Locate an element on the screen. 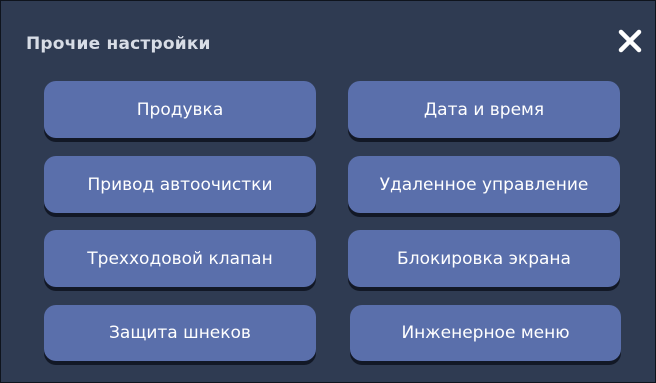 This screenshot has height=383, width=656. close-button is located at coordinates (630, 41).